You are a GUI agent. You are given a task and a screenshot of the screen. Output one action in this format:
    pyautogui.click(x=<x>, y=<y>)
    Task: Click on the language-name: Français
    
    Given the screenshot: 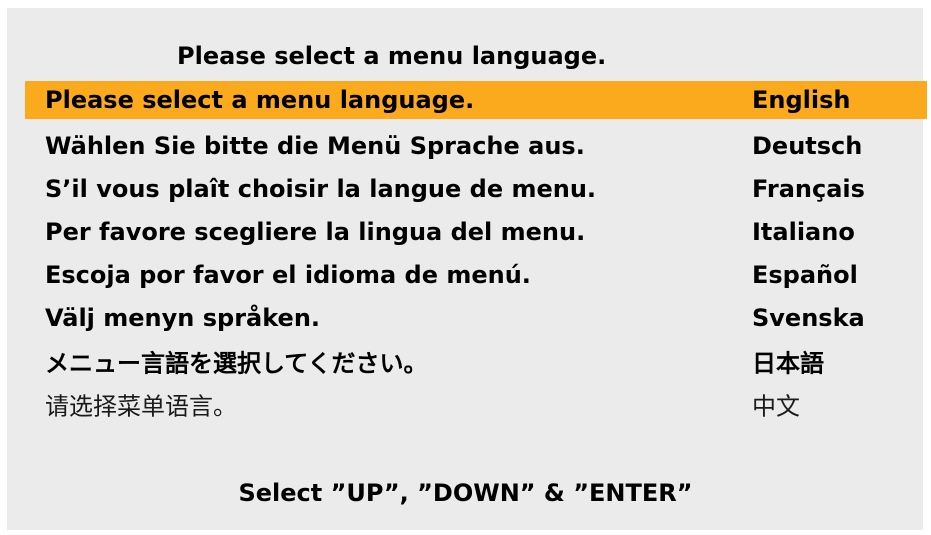 What is the action you would take?
    pyautogui.click(x=808, y=188)
    